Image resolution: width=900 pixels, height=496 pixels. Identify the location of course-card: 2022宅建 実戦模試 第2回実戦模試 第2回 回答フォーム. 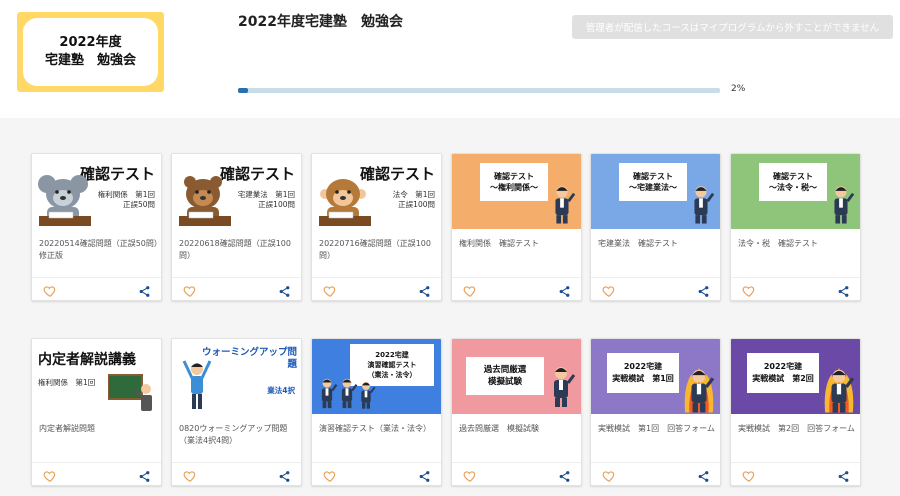
(795, 412).